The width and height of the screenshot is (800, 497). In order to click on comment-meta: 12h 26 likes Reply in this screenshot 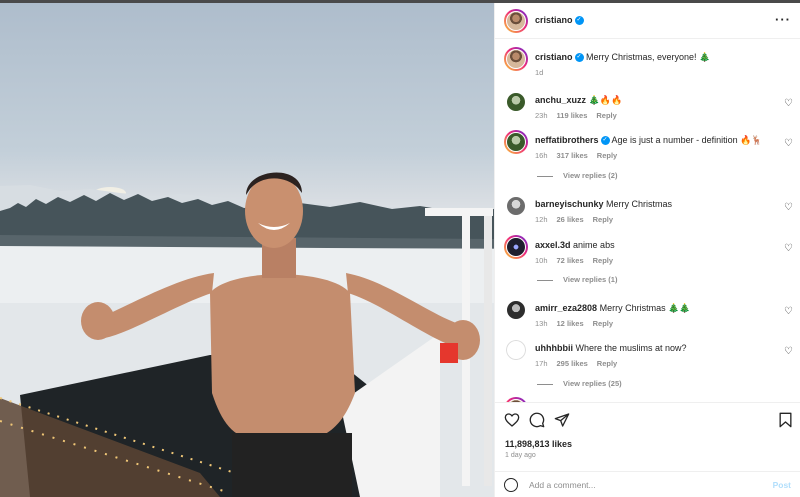, I will do `click(578, 219)`.